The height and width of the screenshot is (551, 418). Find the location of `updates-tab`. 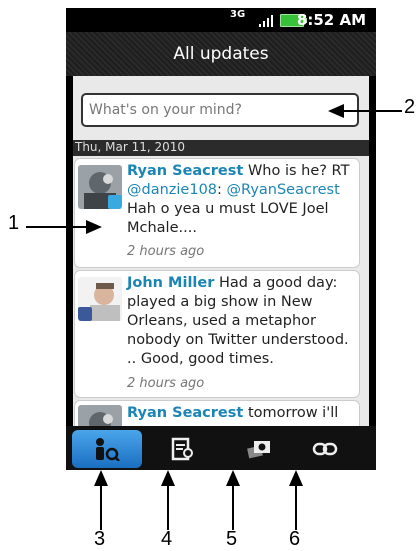

updates-tab is located at coordinates (183, 449).